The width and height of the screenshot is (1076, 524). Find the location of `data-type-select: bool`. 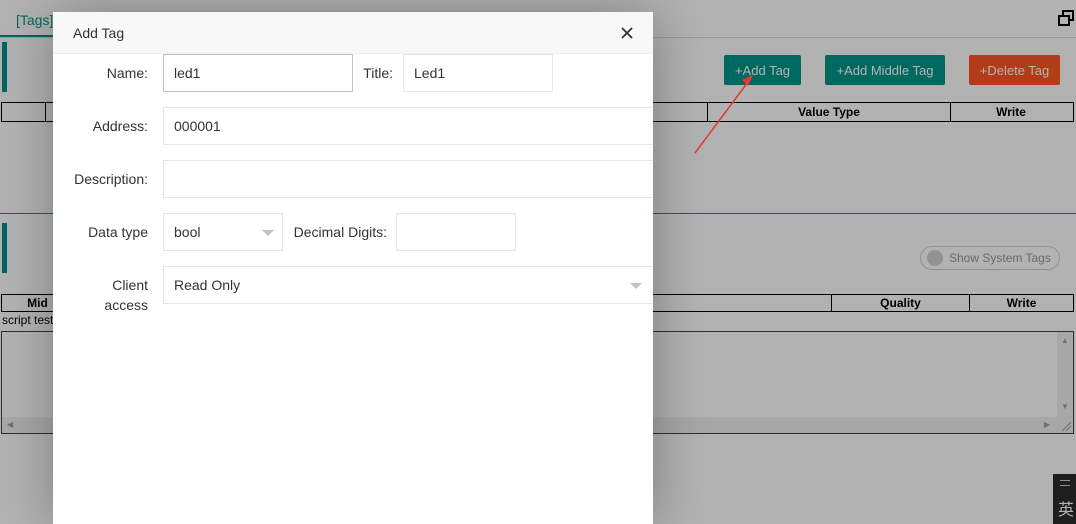

data-type-select: bool is located at coordinates (223, 232).